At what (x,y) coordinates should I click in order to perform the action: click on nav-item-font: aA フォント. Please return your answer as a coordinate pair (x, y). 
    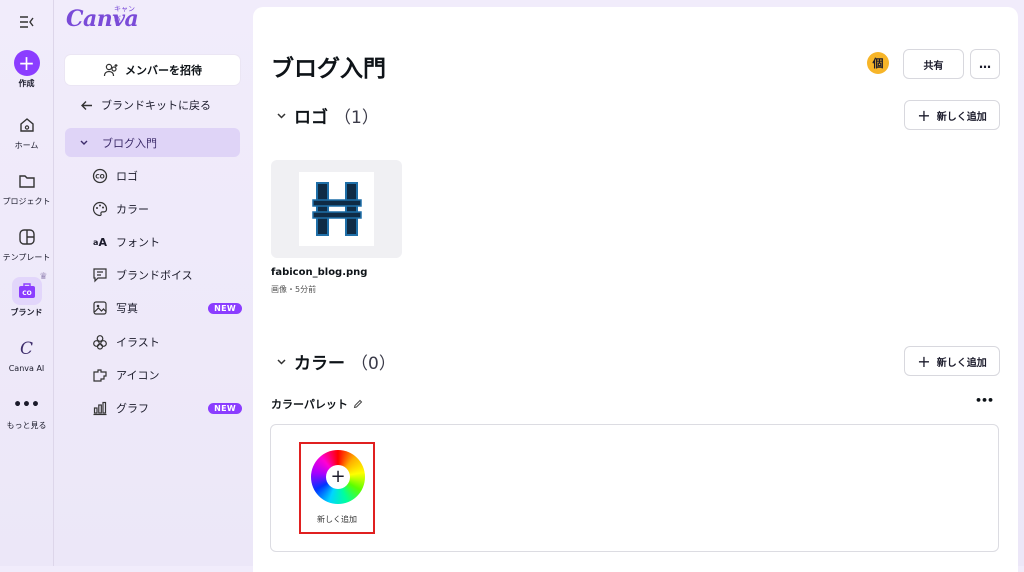
    Looking at the image, I should click on (167, 242).